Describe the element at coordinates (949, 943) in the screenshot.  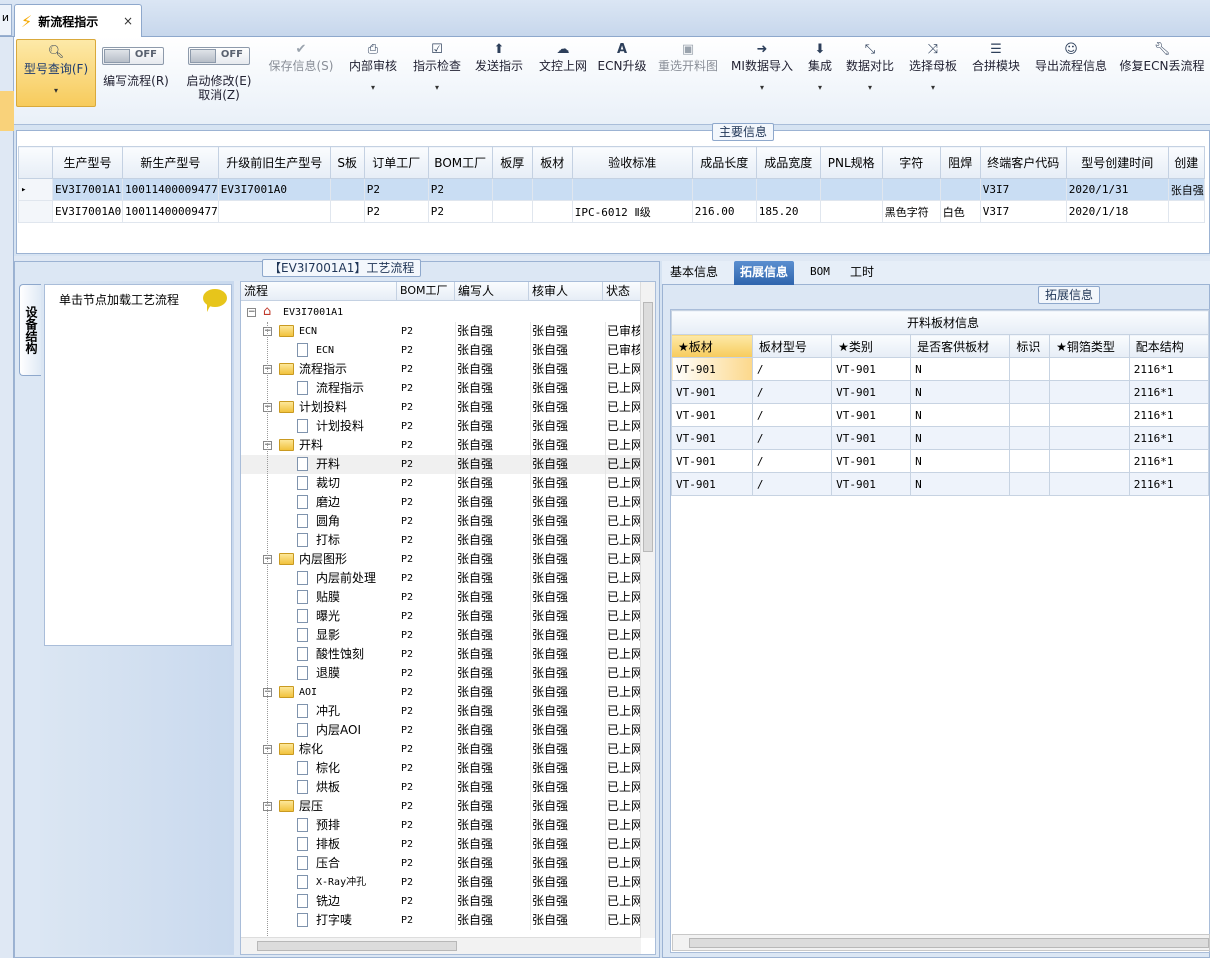
I see `scroll-thumb` at that location.